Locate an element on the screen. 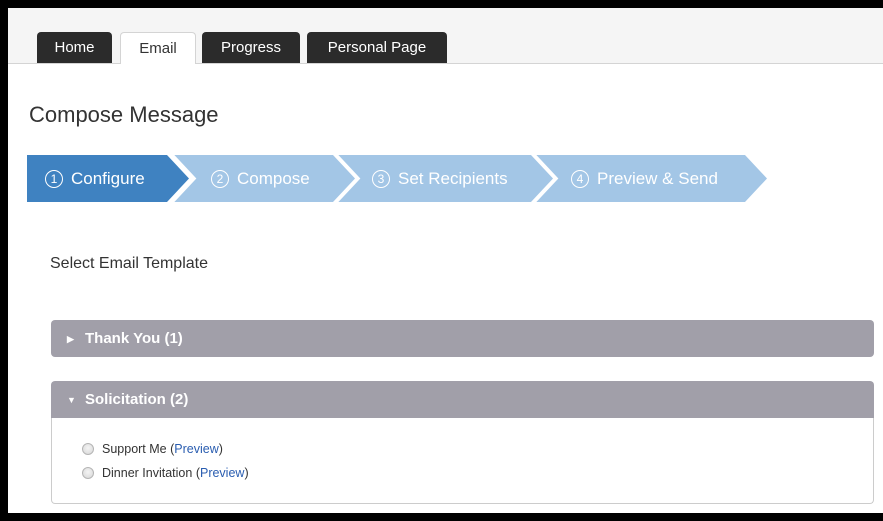 The width and height of the screenshot is (883, 521). step-number-3: 3 is located at coordinates (381, 179).